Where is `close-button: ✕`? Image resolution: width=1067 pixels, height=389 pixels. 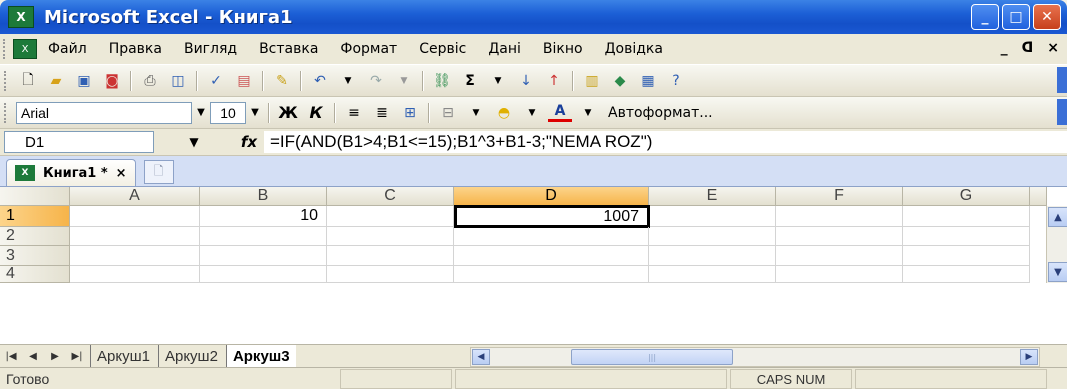 close-button: ✕ is located at coordinates (1047, 17).